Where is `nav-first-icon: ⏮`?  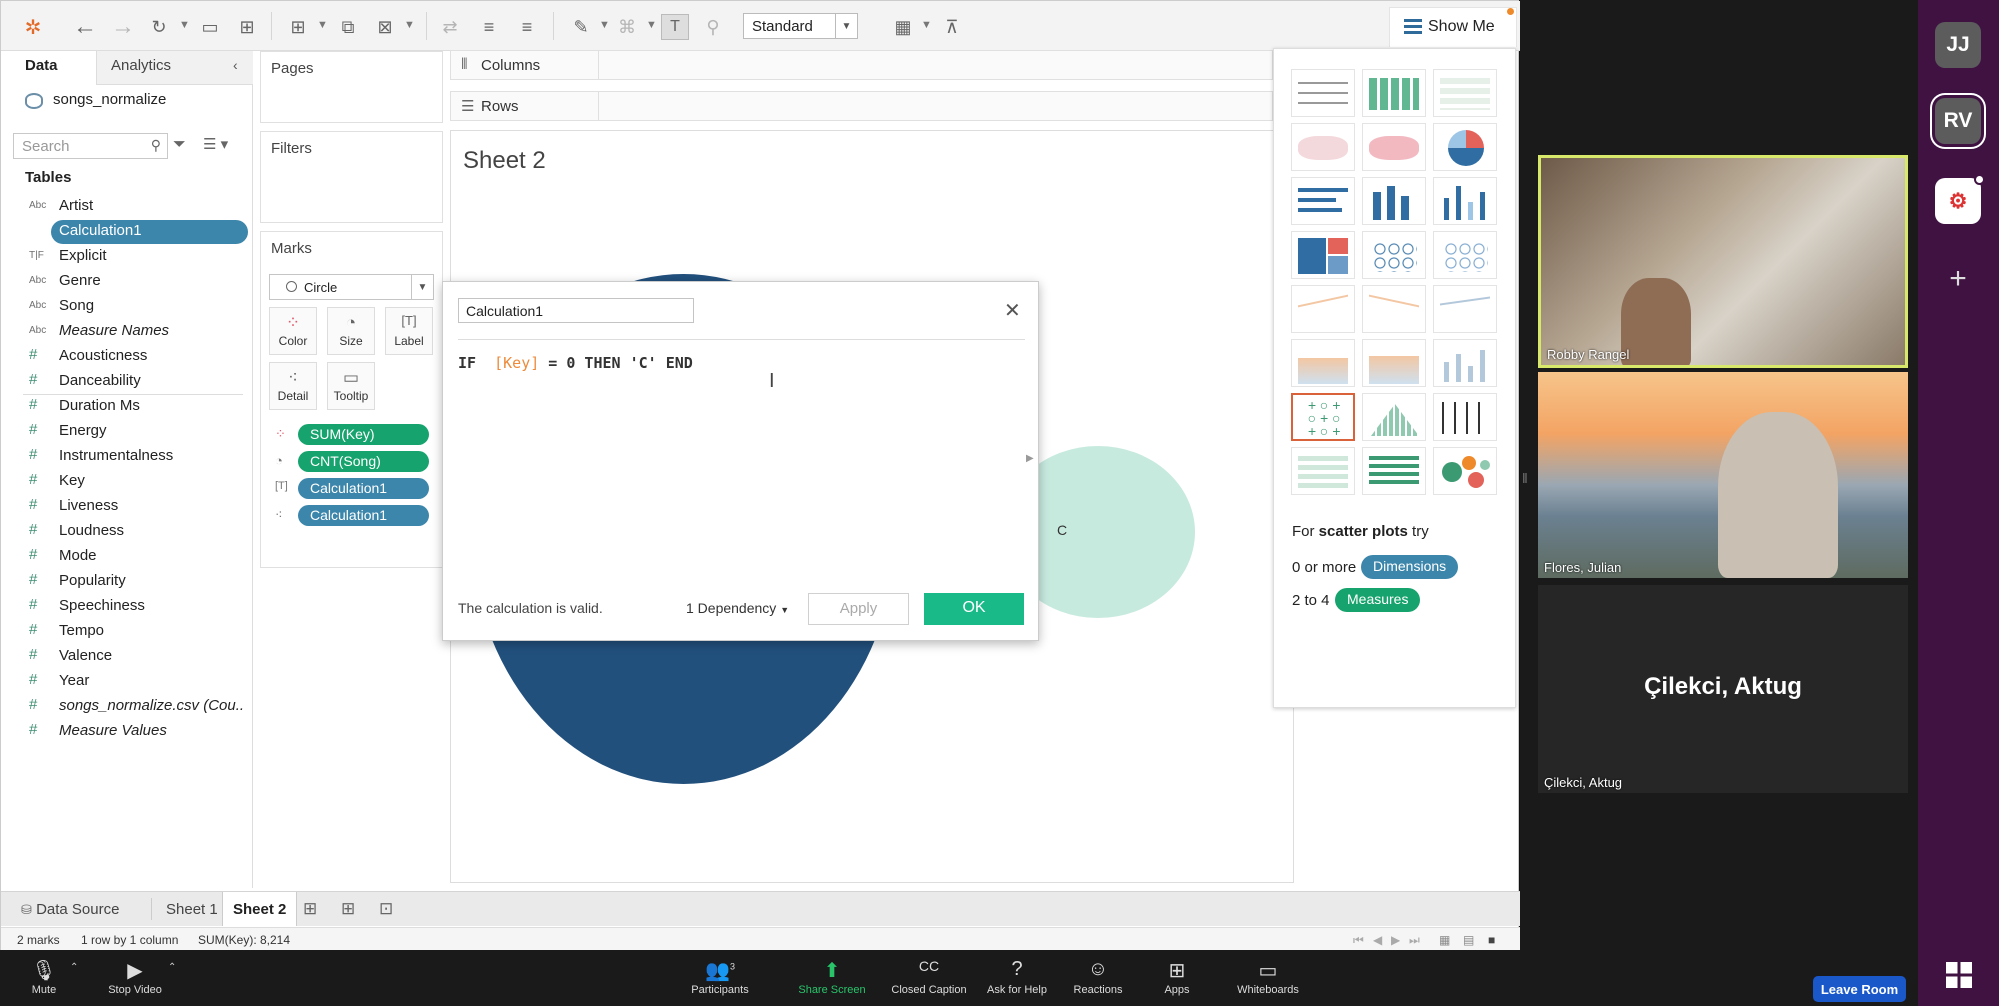
nav-first-icon: ⏮ is located at coordinates (1358, 940).